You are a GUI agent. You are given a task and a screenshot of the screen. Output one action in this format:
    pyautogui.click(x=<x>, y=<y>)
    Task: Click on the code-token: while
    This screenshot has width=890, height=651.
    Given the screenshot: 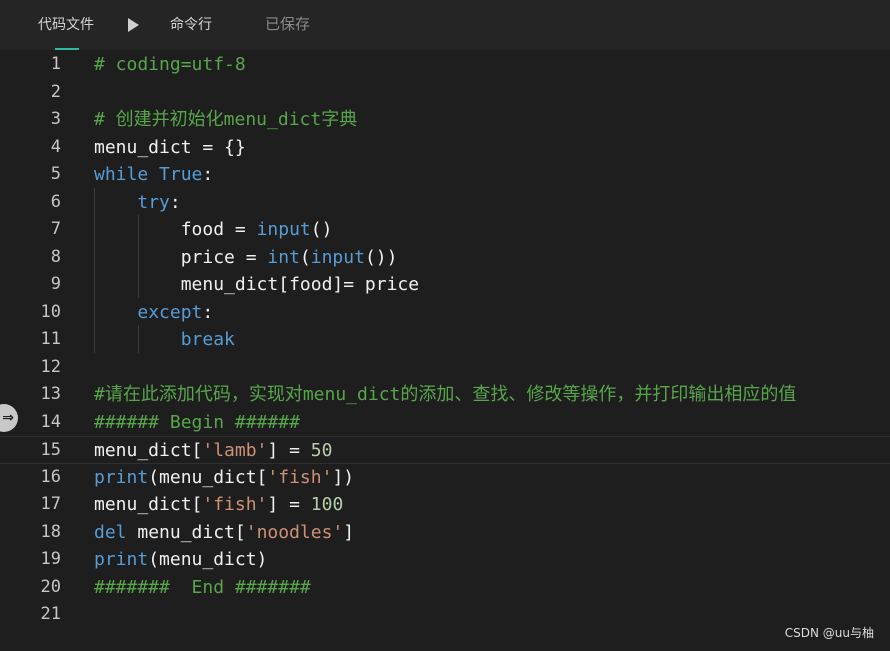 What is the action you would take?
    pyautogui.click(x=121, y=174)
    